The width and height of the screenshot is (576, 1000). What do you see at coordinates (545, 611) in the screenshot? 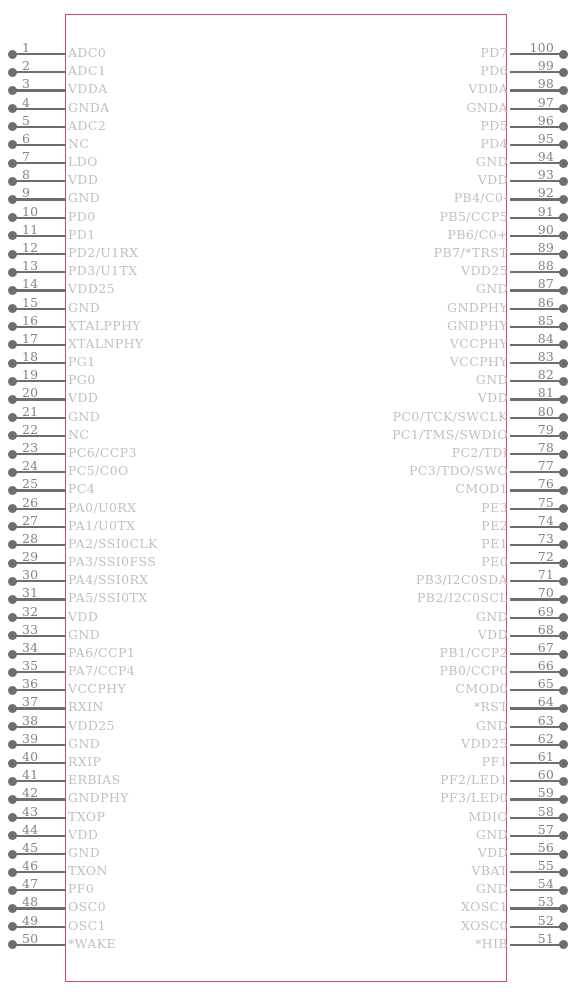
I see `pin-number: 69` at bounding box center [545, 611].